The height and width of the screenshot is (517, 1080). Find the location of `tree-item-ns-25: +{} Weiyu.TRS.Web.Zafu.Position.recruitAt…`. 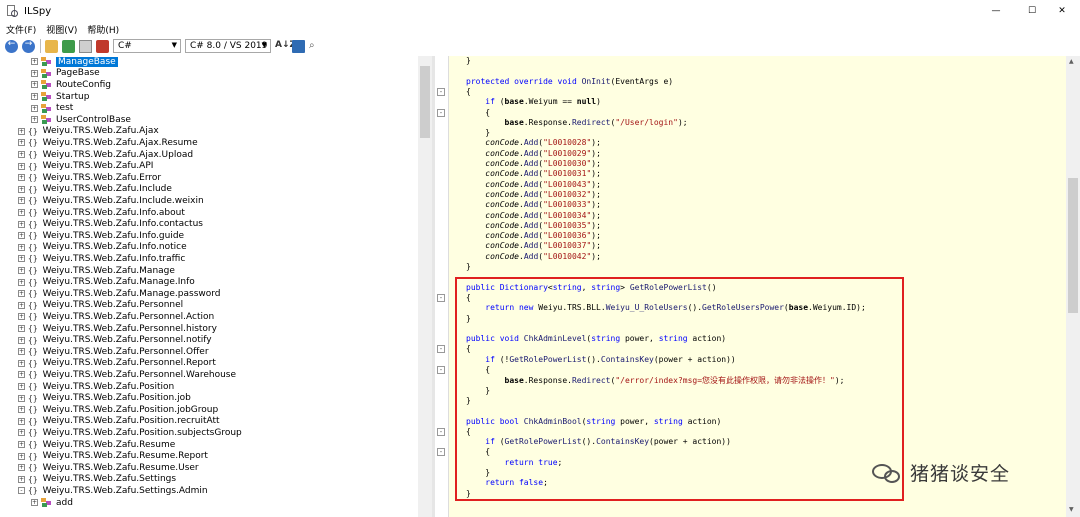

tree-item-ns-25: +{} Weiyu.TRS.Web.Zafu.Position.recruitAt… is located at coordinates (119, 422).